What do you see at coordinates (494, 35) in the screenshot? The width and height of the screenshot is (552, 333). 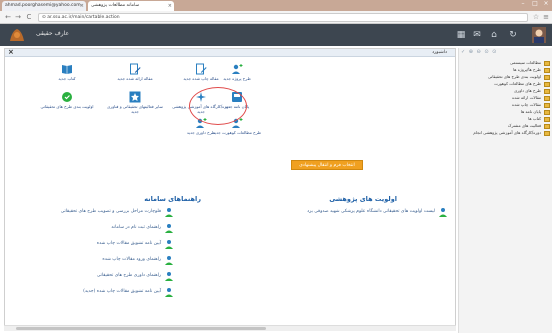 I see `home-icon: ⌂` at bounding box center [494, 35].